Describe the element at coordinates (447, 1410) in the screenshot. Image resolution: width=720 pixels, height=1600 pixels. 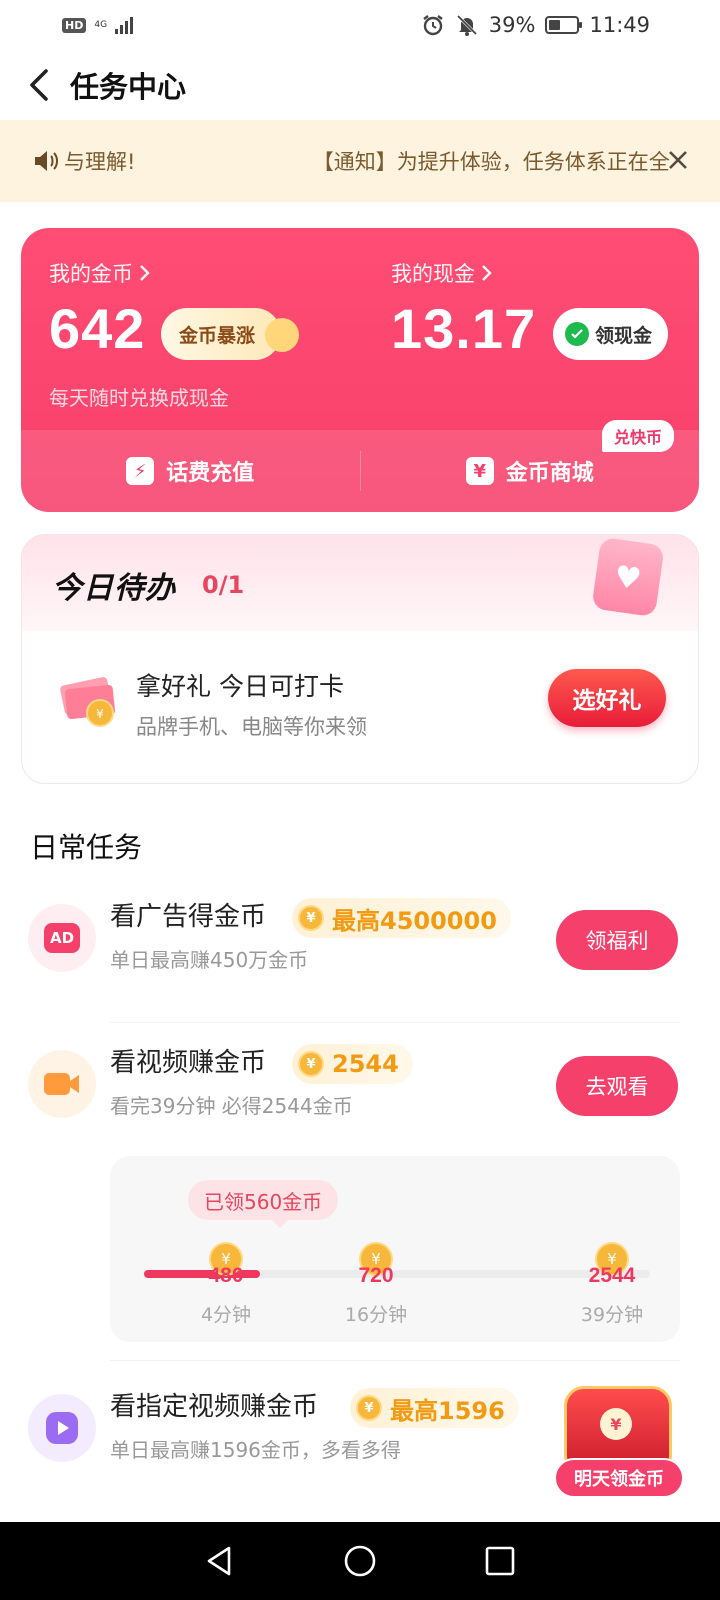
I see `reward-text: 最高1596` at that location.